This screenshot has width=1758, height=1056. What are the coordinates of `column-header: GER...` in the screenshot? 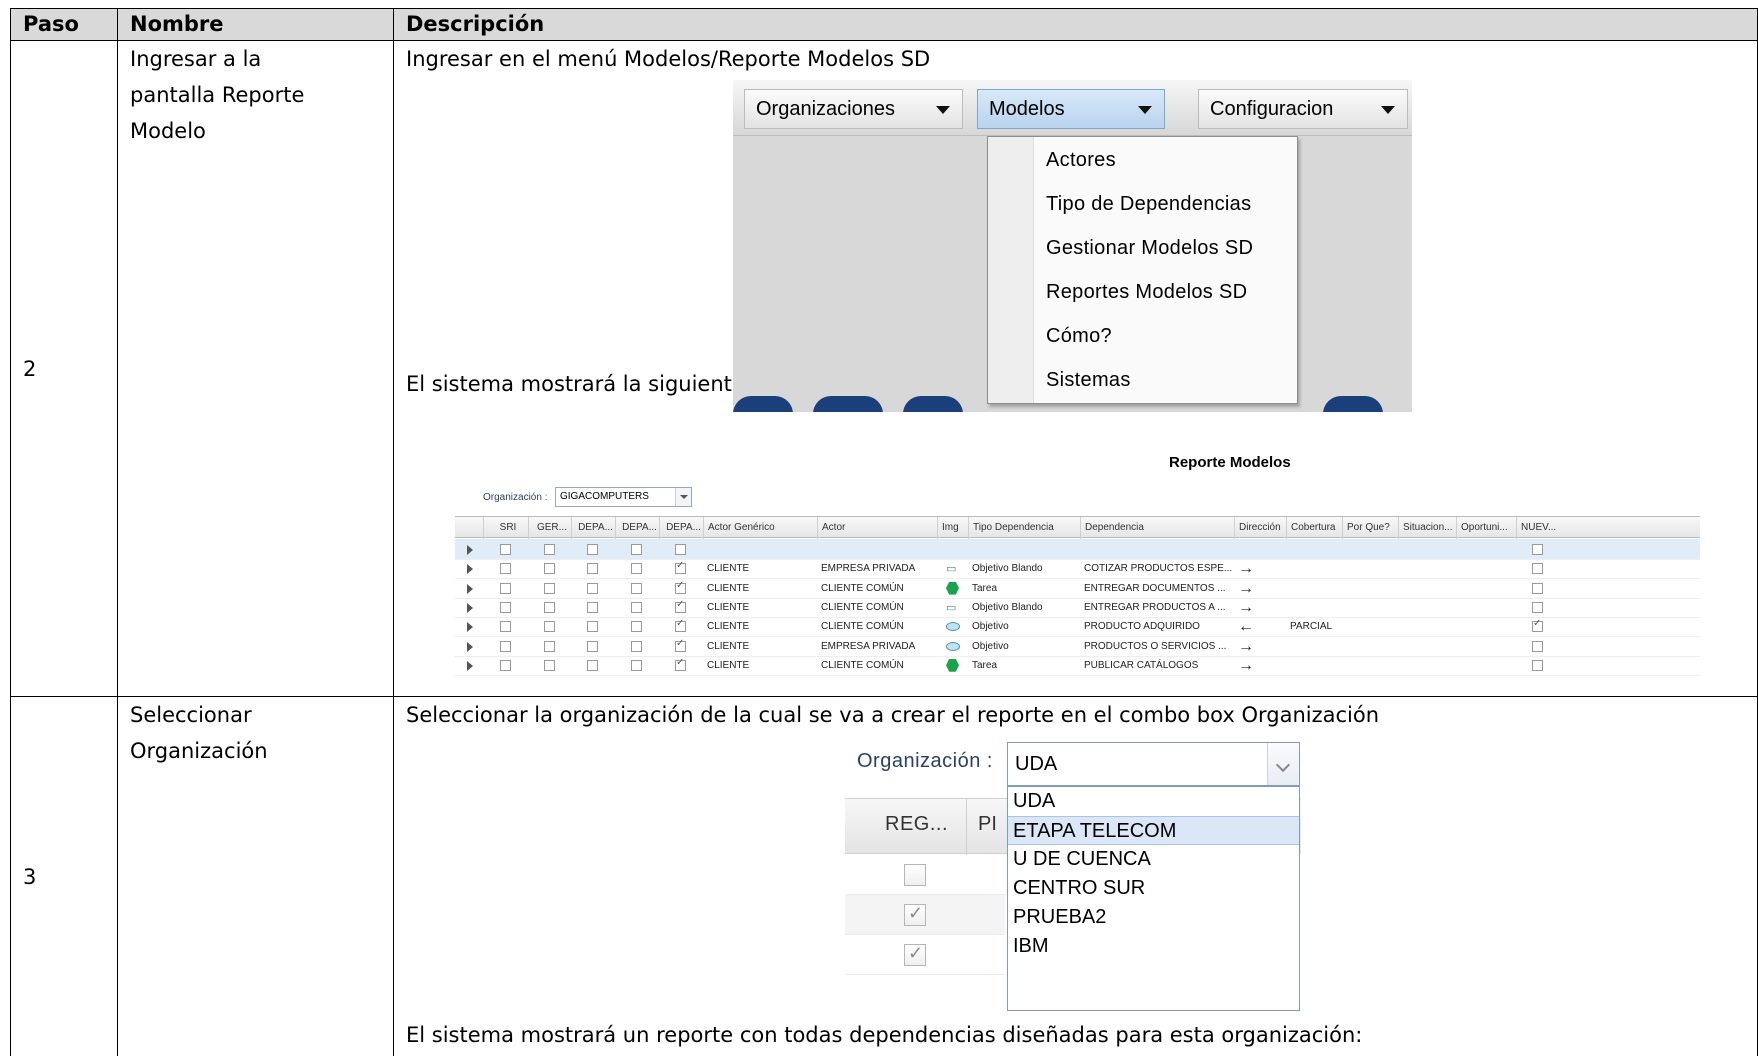 It's located at (549, 528).